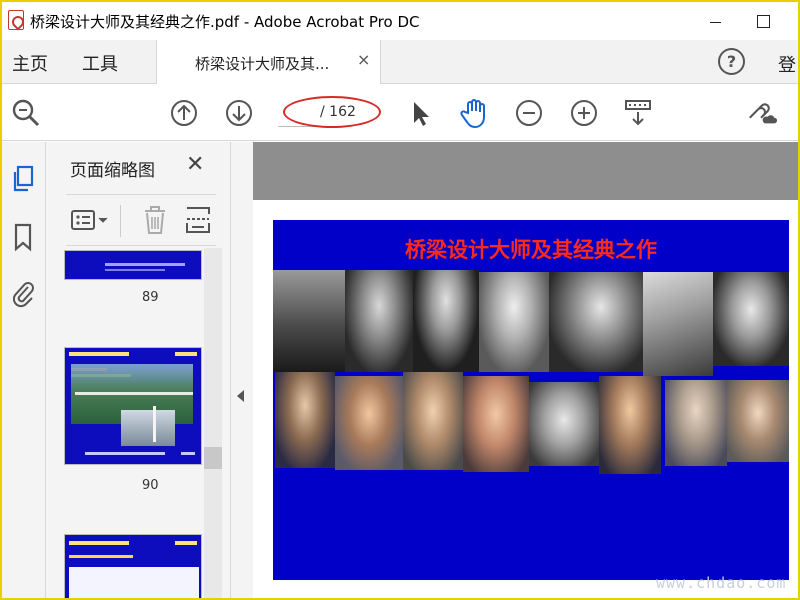 This screenshot has width=800, height=600. Describe the element at coordinates (731, 61) in the screenshot. I see `help-icon: ?` at that location.